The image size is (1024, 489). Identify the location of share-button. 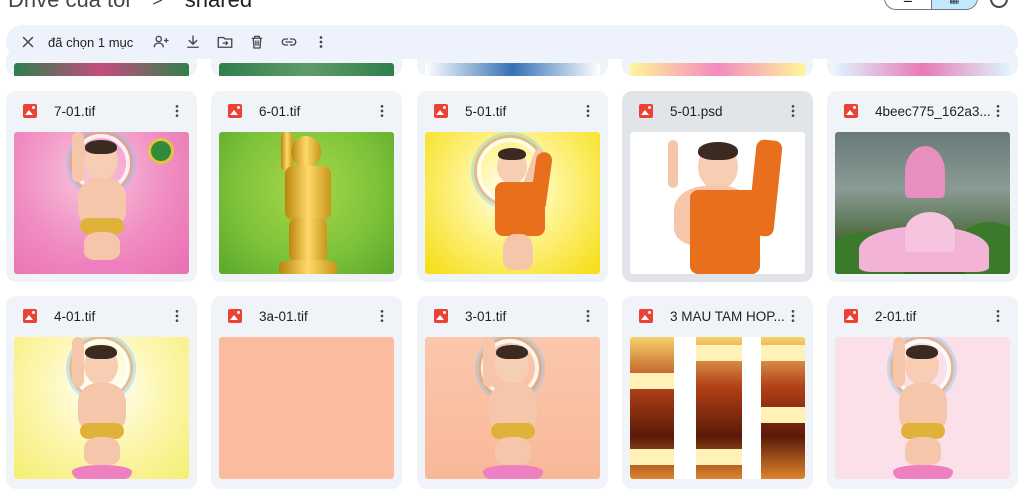
(161, 42).